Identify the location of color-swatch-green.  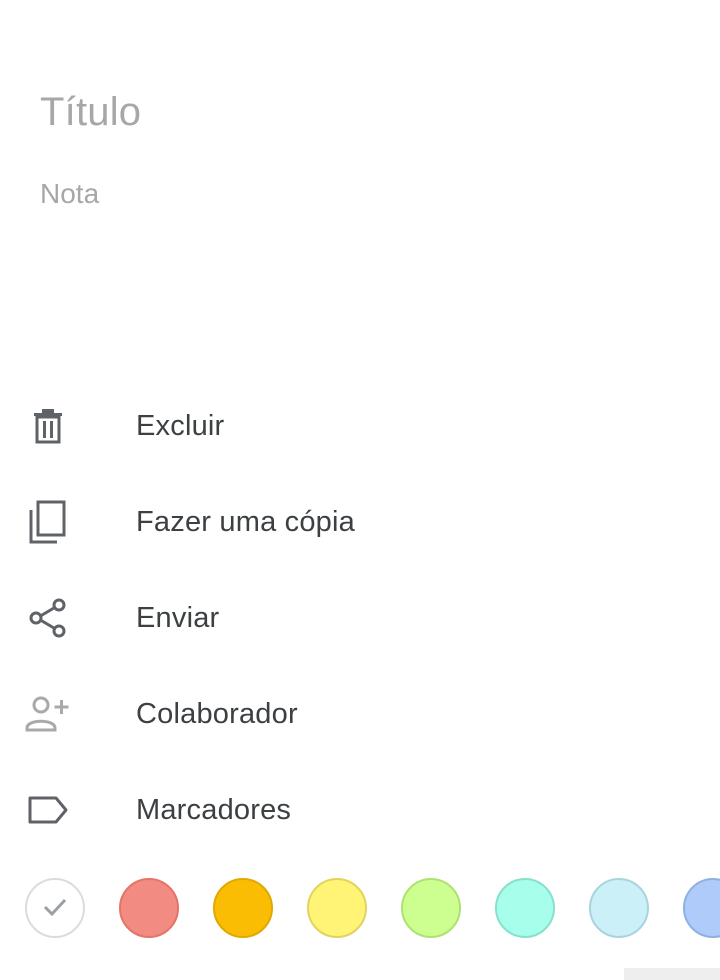
(431, 908).